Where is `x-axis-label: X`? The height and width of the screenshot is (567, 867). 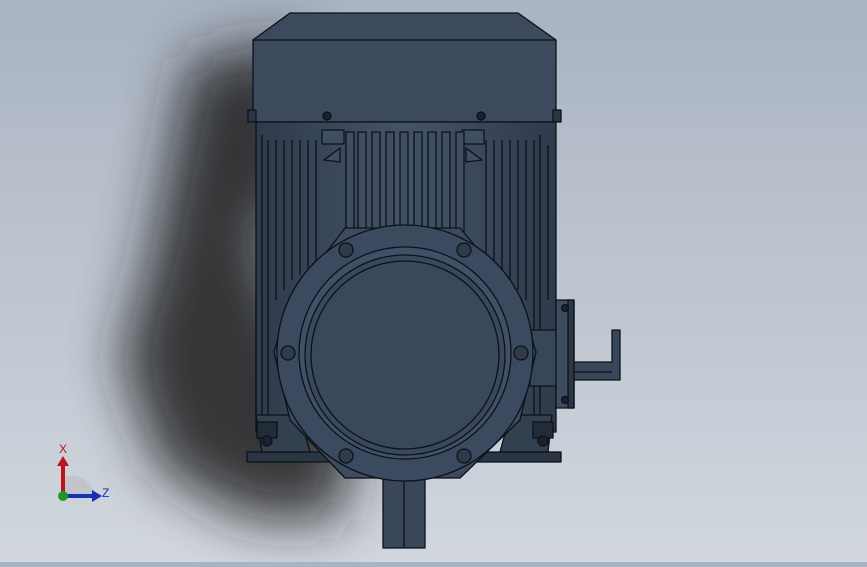 x-axis-label: X is located at coordinates (63, 449).